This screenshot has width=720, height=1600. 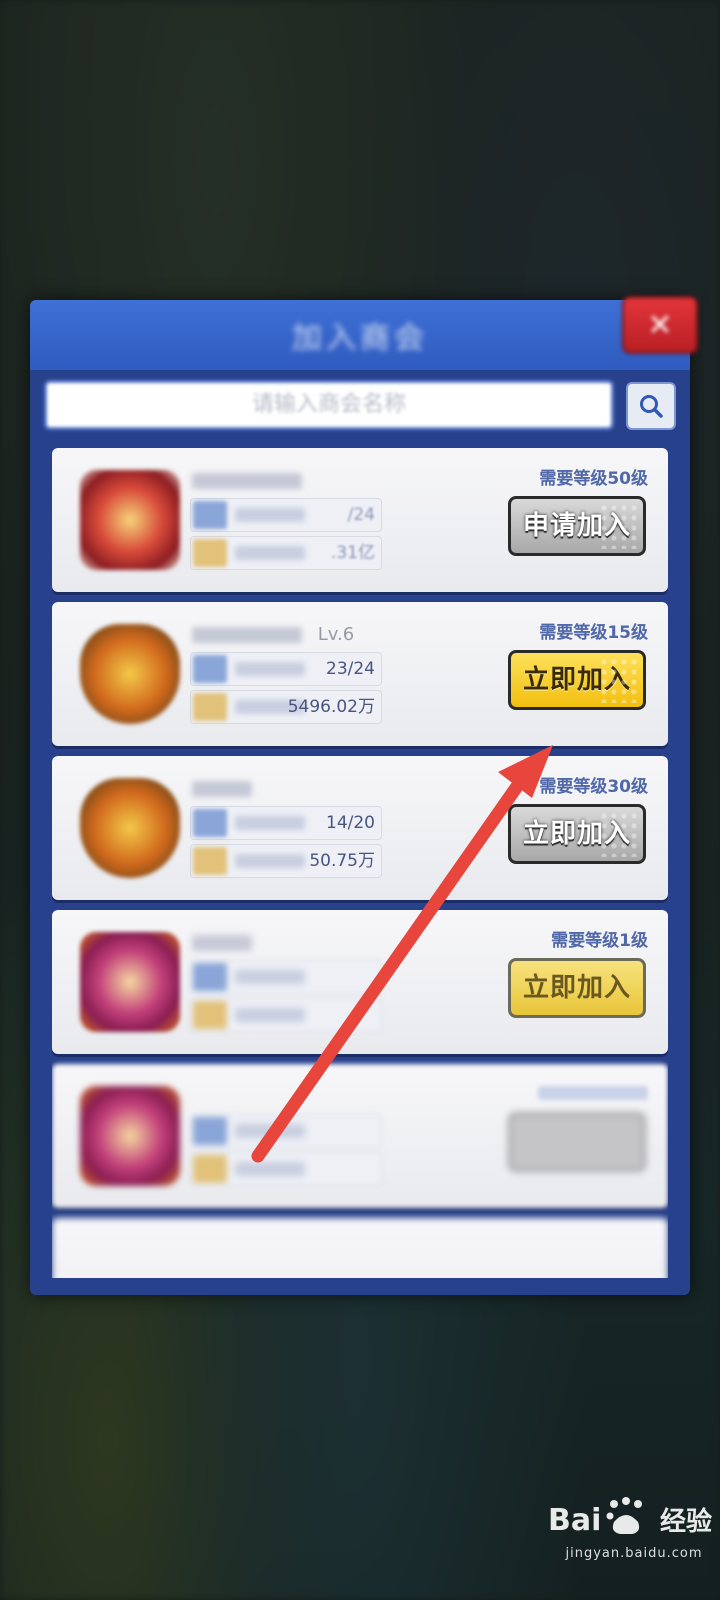 I want to click on guild-info: /24 .31亿, so click(x=295, y=523).